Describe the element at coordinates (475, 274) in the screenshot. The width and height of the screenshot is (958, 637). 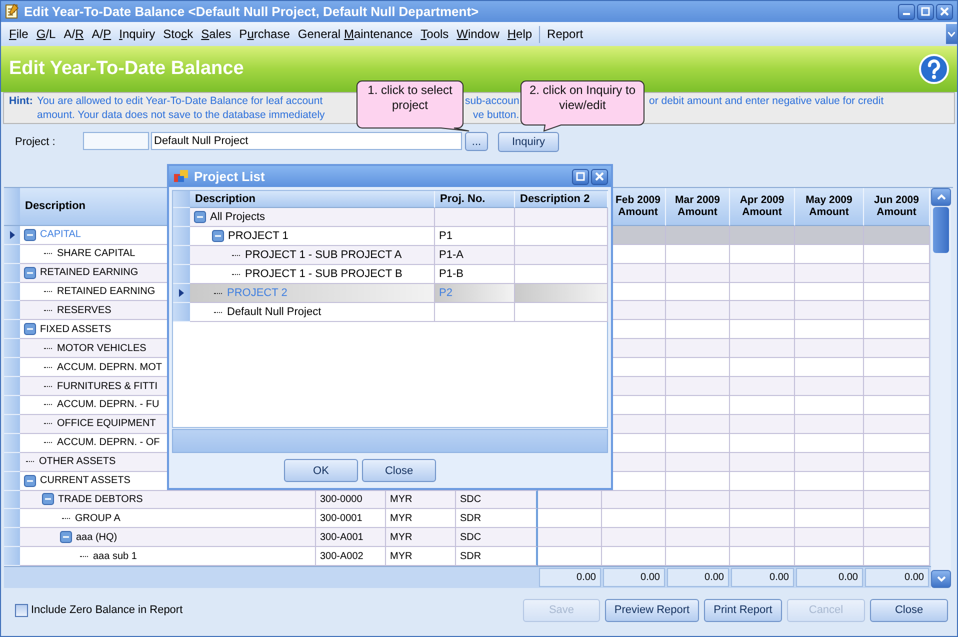
I see `table-cell: P1-B` at that location.